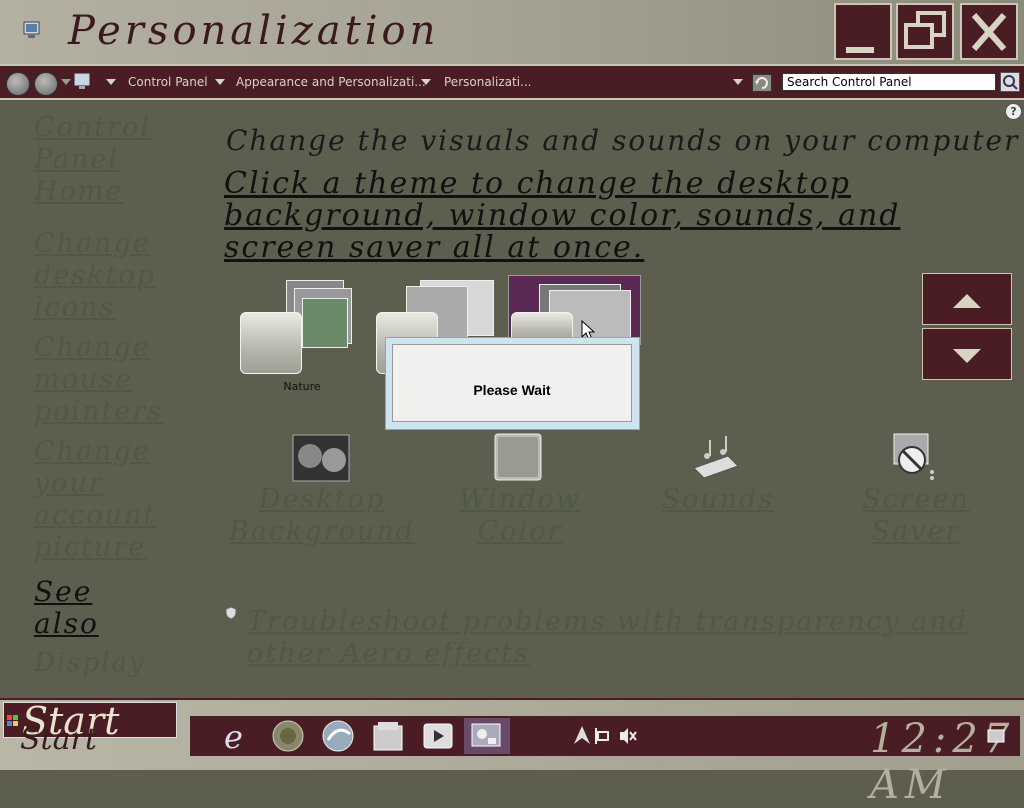 This screenshot has width=1024, height=808. What do you see at coordinates (860, 50) in the screenshot?
I see `minimize-icon` at bounding box center [860, 50].